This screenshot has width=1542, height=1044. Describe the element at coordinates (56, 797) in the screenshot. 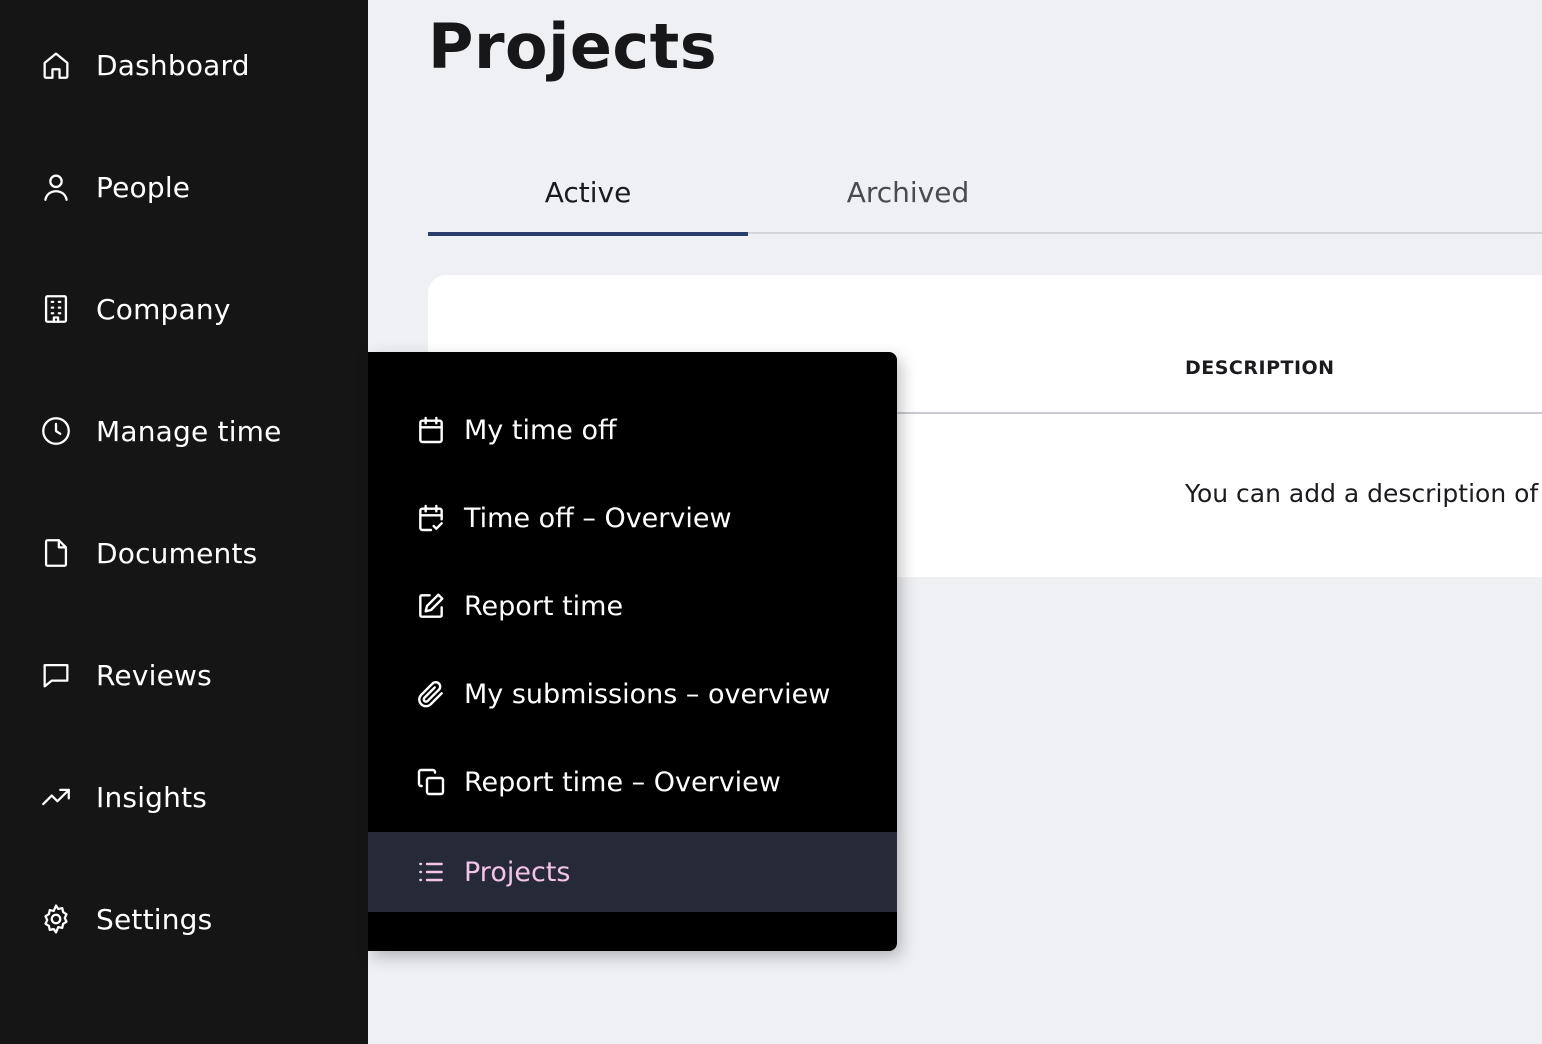

I see `trending-up-icon` at that location.